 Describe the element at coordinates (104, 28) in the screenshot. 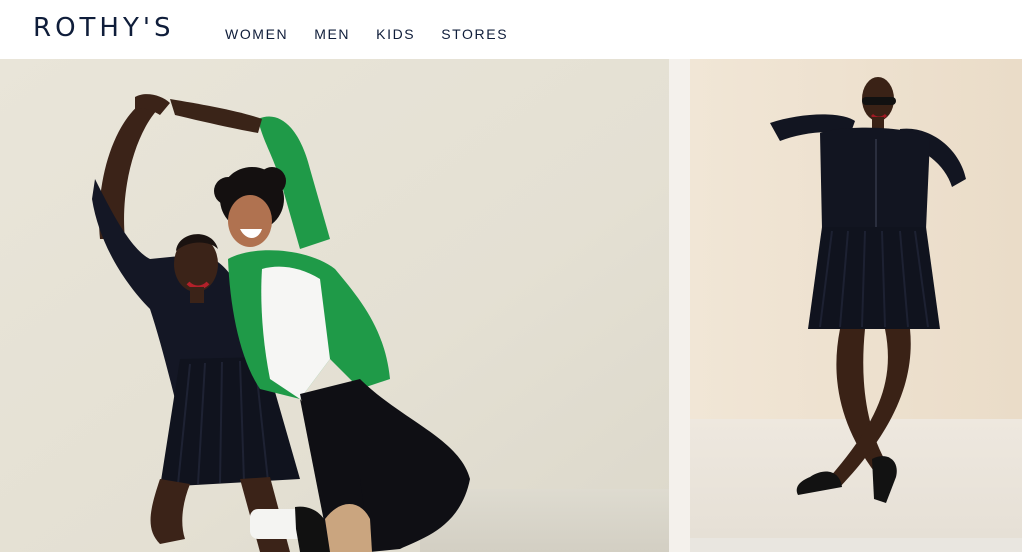

I see `brand-logo: ROTHY'S` at that location.